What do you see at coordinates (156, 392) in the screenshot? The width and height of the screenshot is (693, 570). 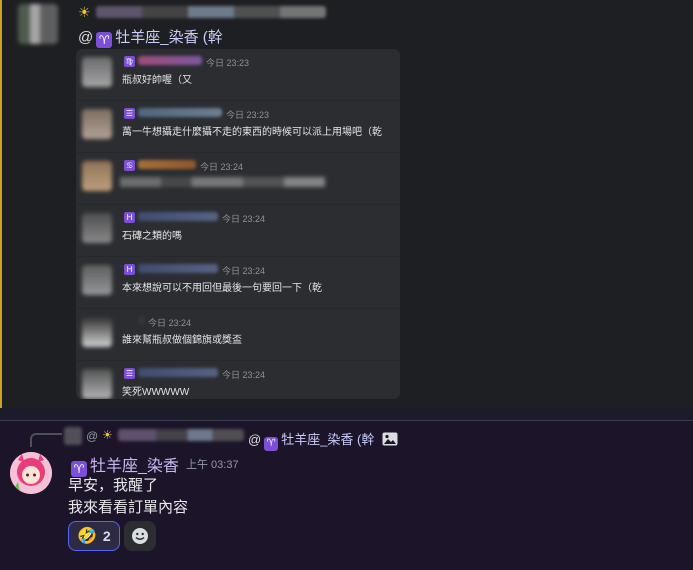 I see `embed-message-text: 笑死WWWWW` at bounding box center [156, 392].